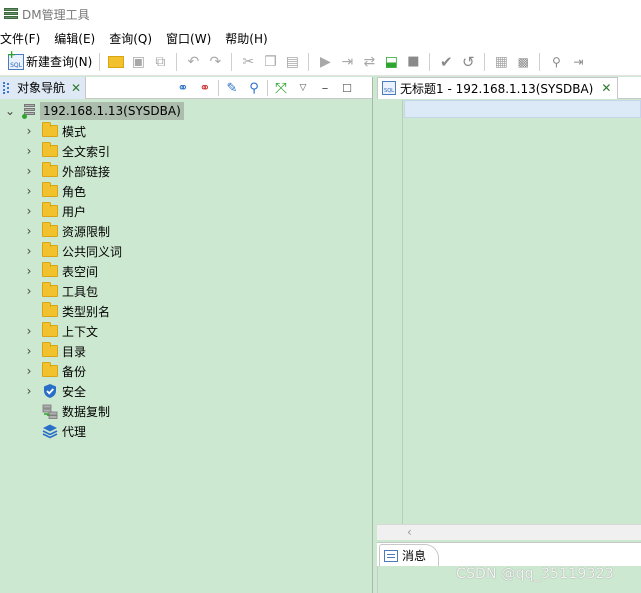 Image resolution: width=641 pixels, height=593 pixels. I want to click on redo-button: ↷, so click(215, 62).